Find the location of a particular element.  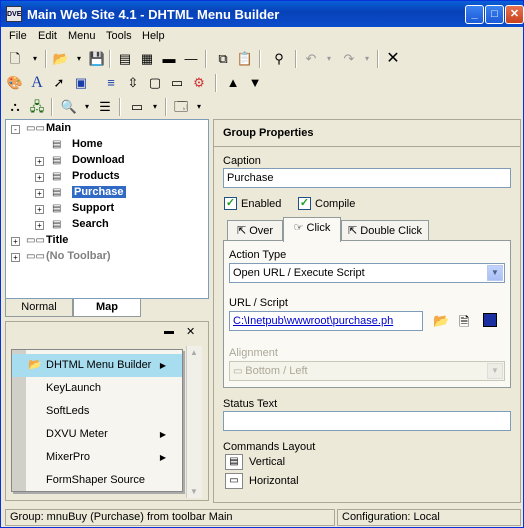

preview-icon: 🔍 is located at coordinates (69, 107).